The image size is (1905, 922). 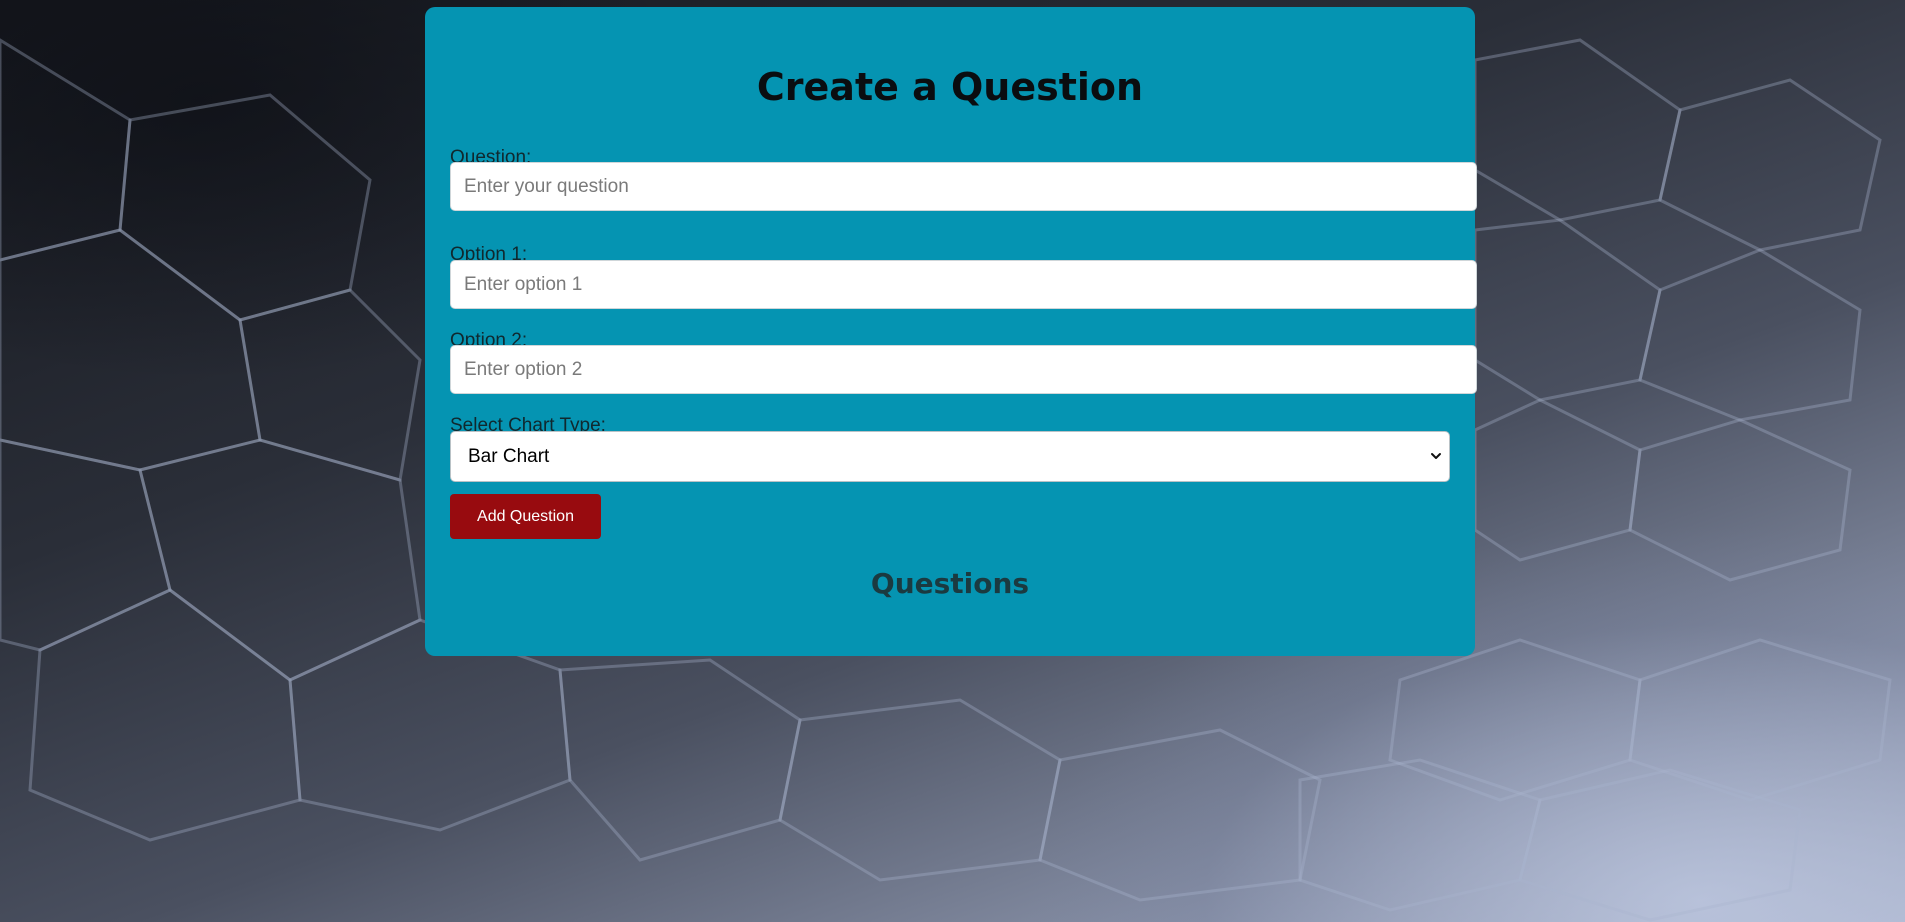 I want to click on add-question-button: Add Question, so click(x=525, y=516).